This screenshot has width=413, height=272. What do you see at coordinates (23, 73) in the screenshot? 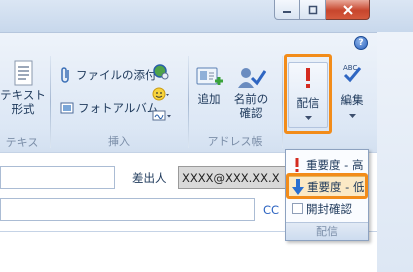
I see `text-format-icon` at bounding box center [23, 73].